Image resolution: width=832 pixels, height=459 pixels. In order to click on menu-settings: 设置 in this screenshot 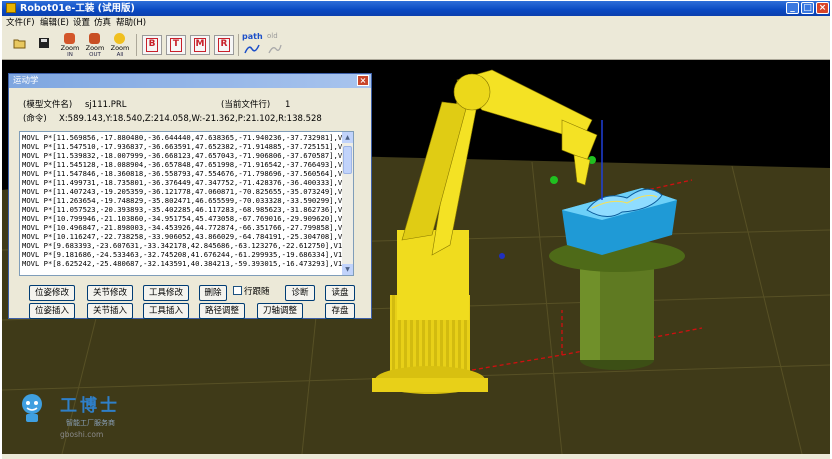, I will do `click(81, 23)`.